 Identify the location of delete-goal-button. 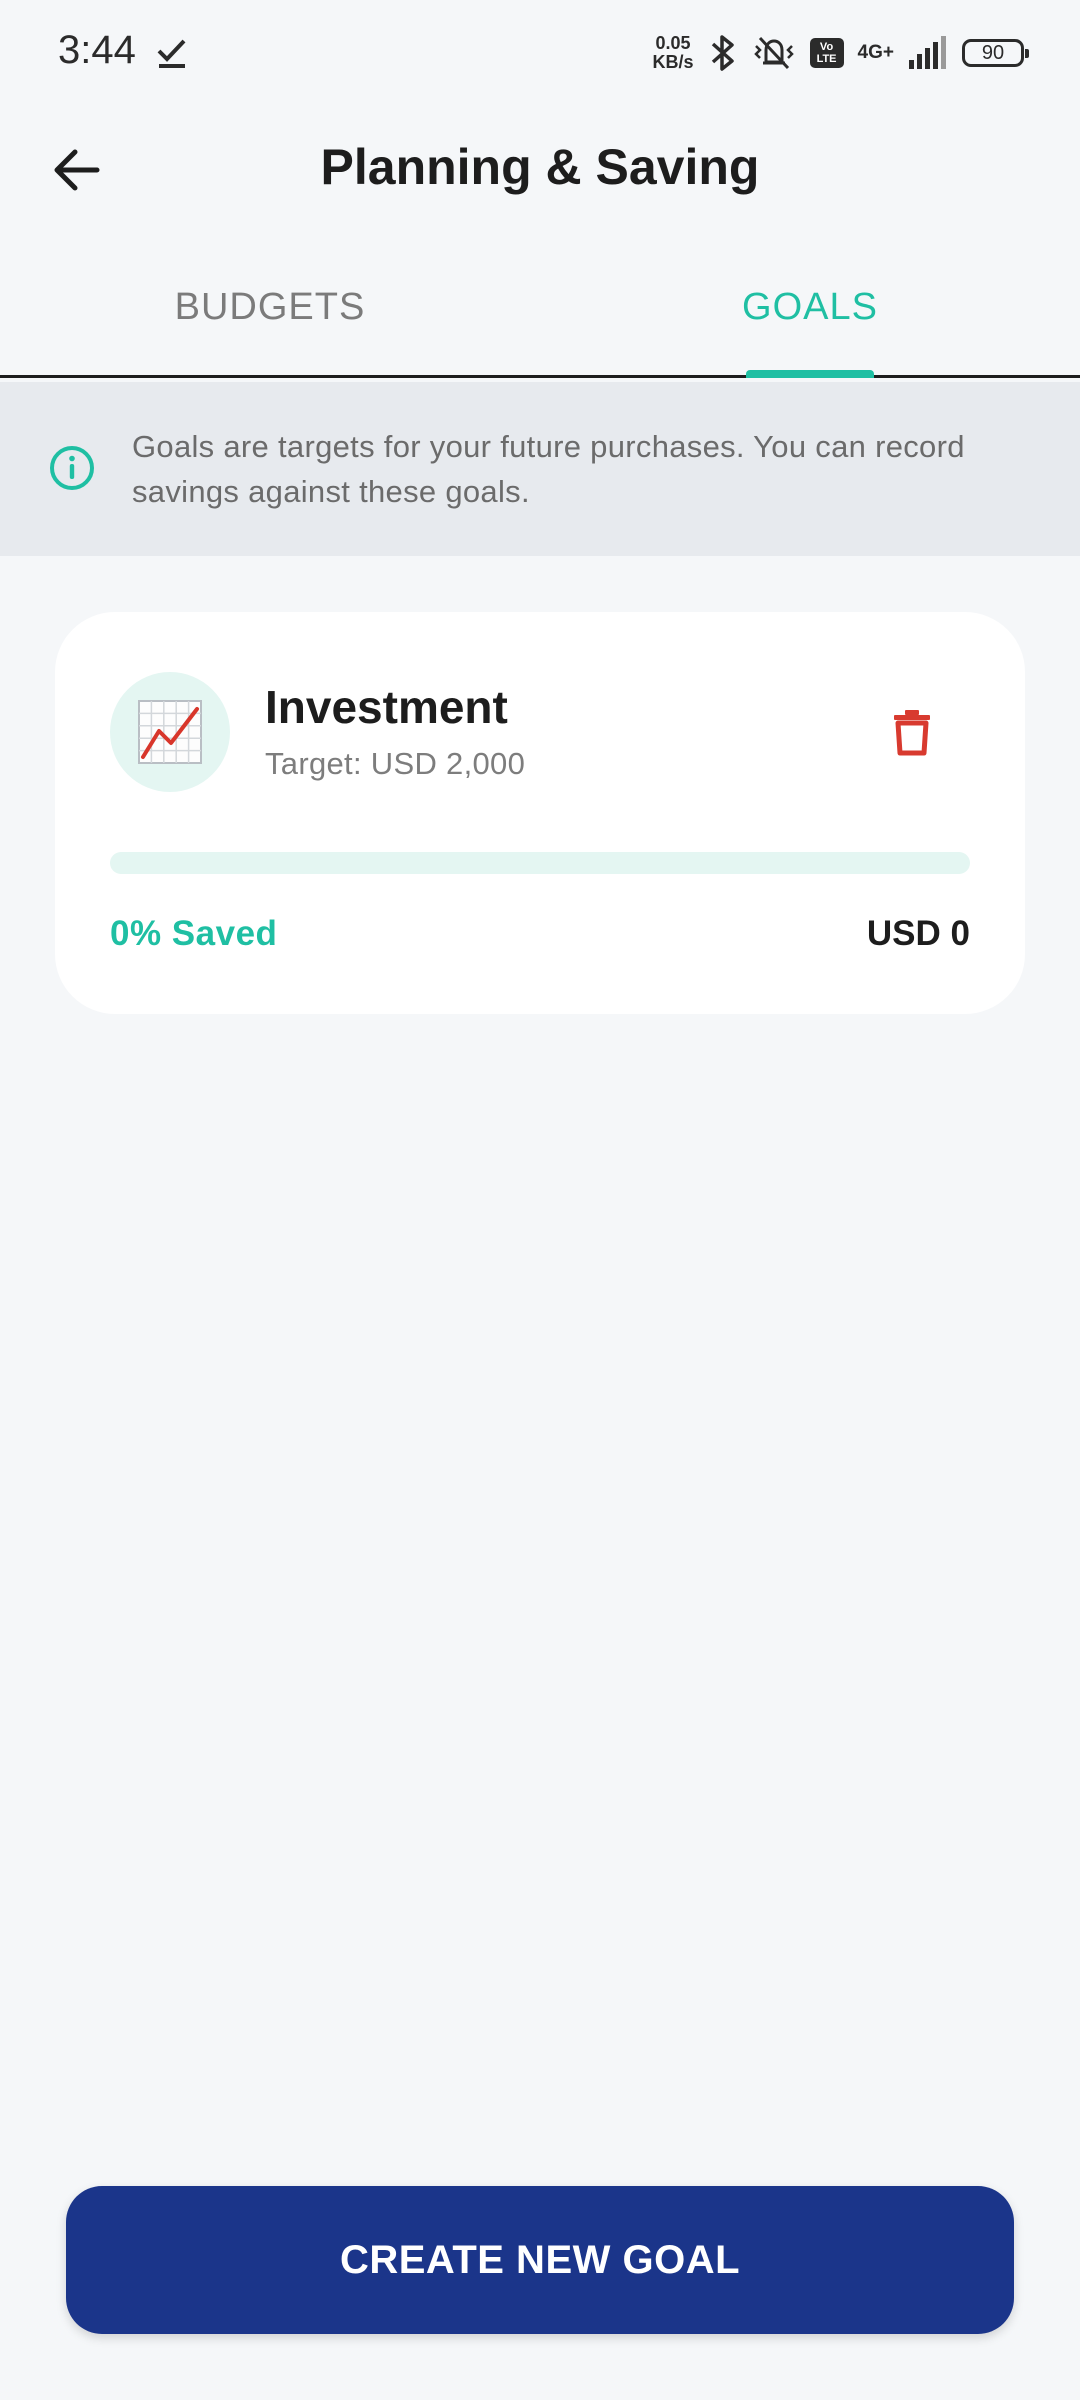
(912, 732).